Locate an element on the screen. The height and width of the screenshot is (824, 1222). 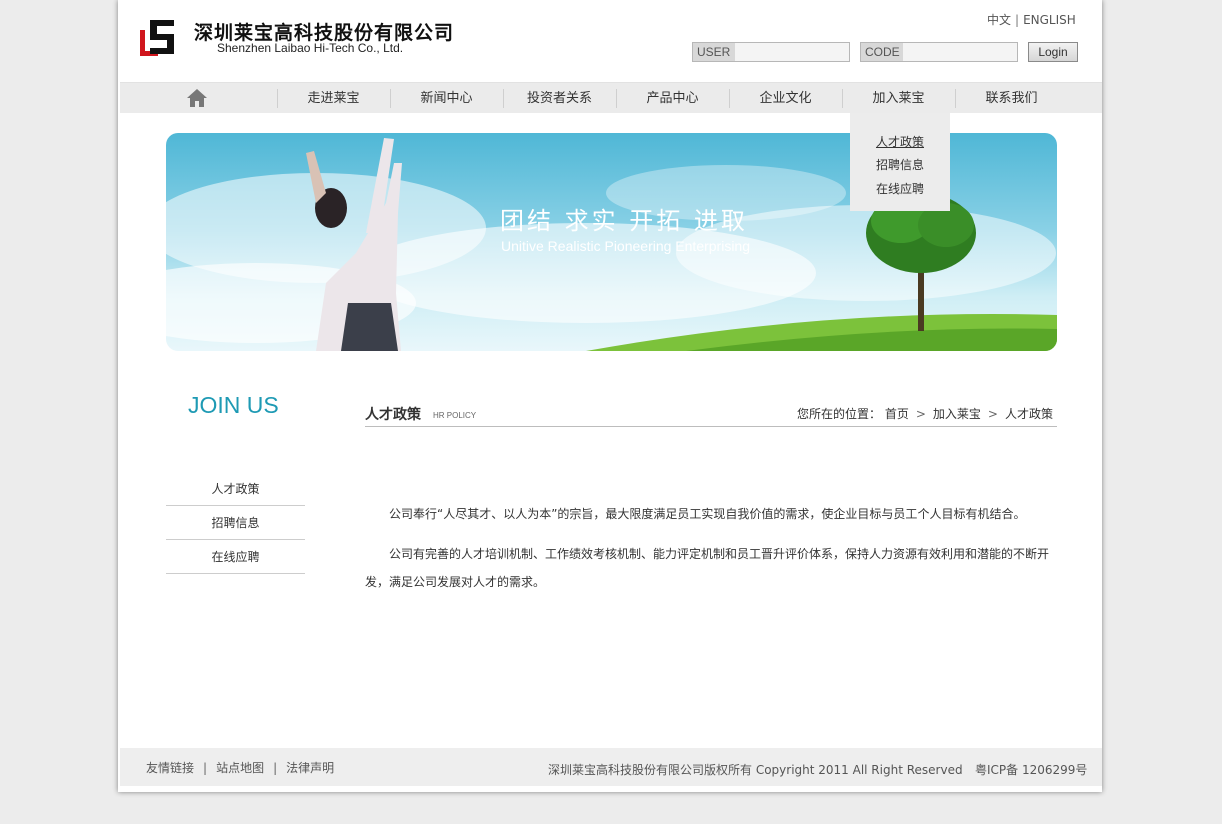
code-label: CODE is located at coordinates (882, 52).